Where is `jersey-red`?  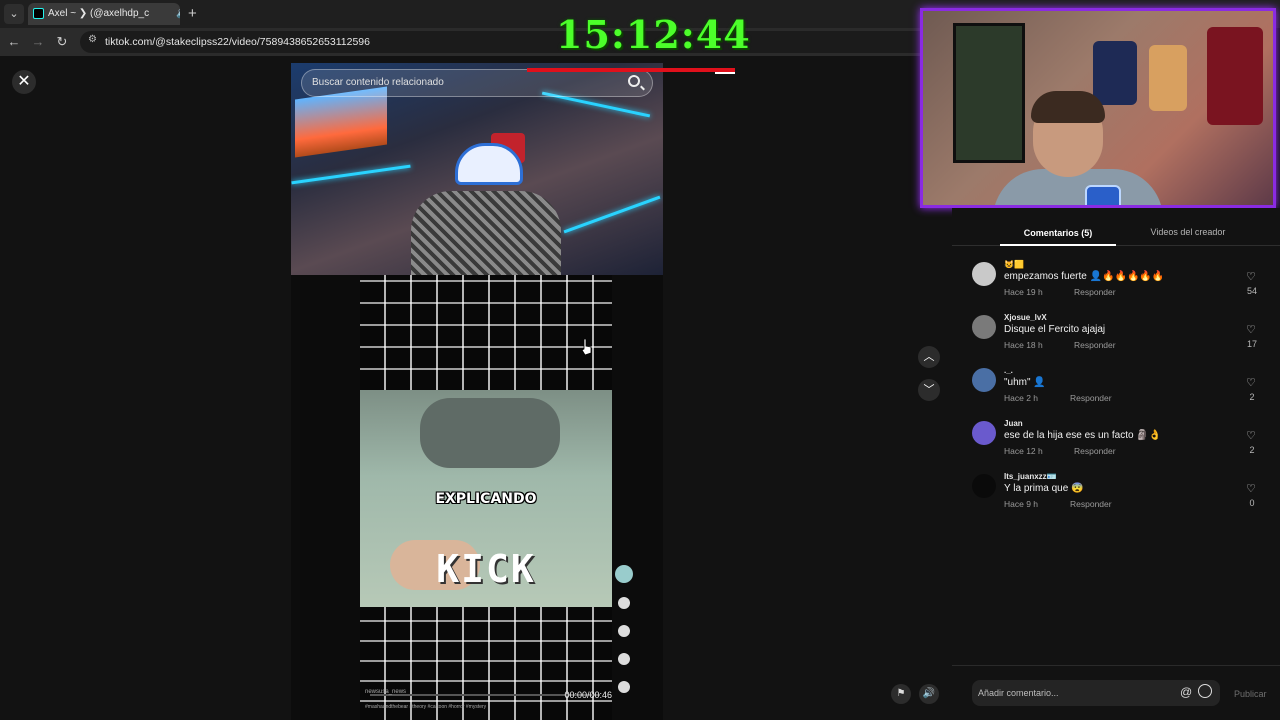
jersey-red is located at coordinates (1235, 76).